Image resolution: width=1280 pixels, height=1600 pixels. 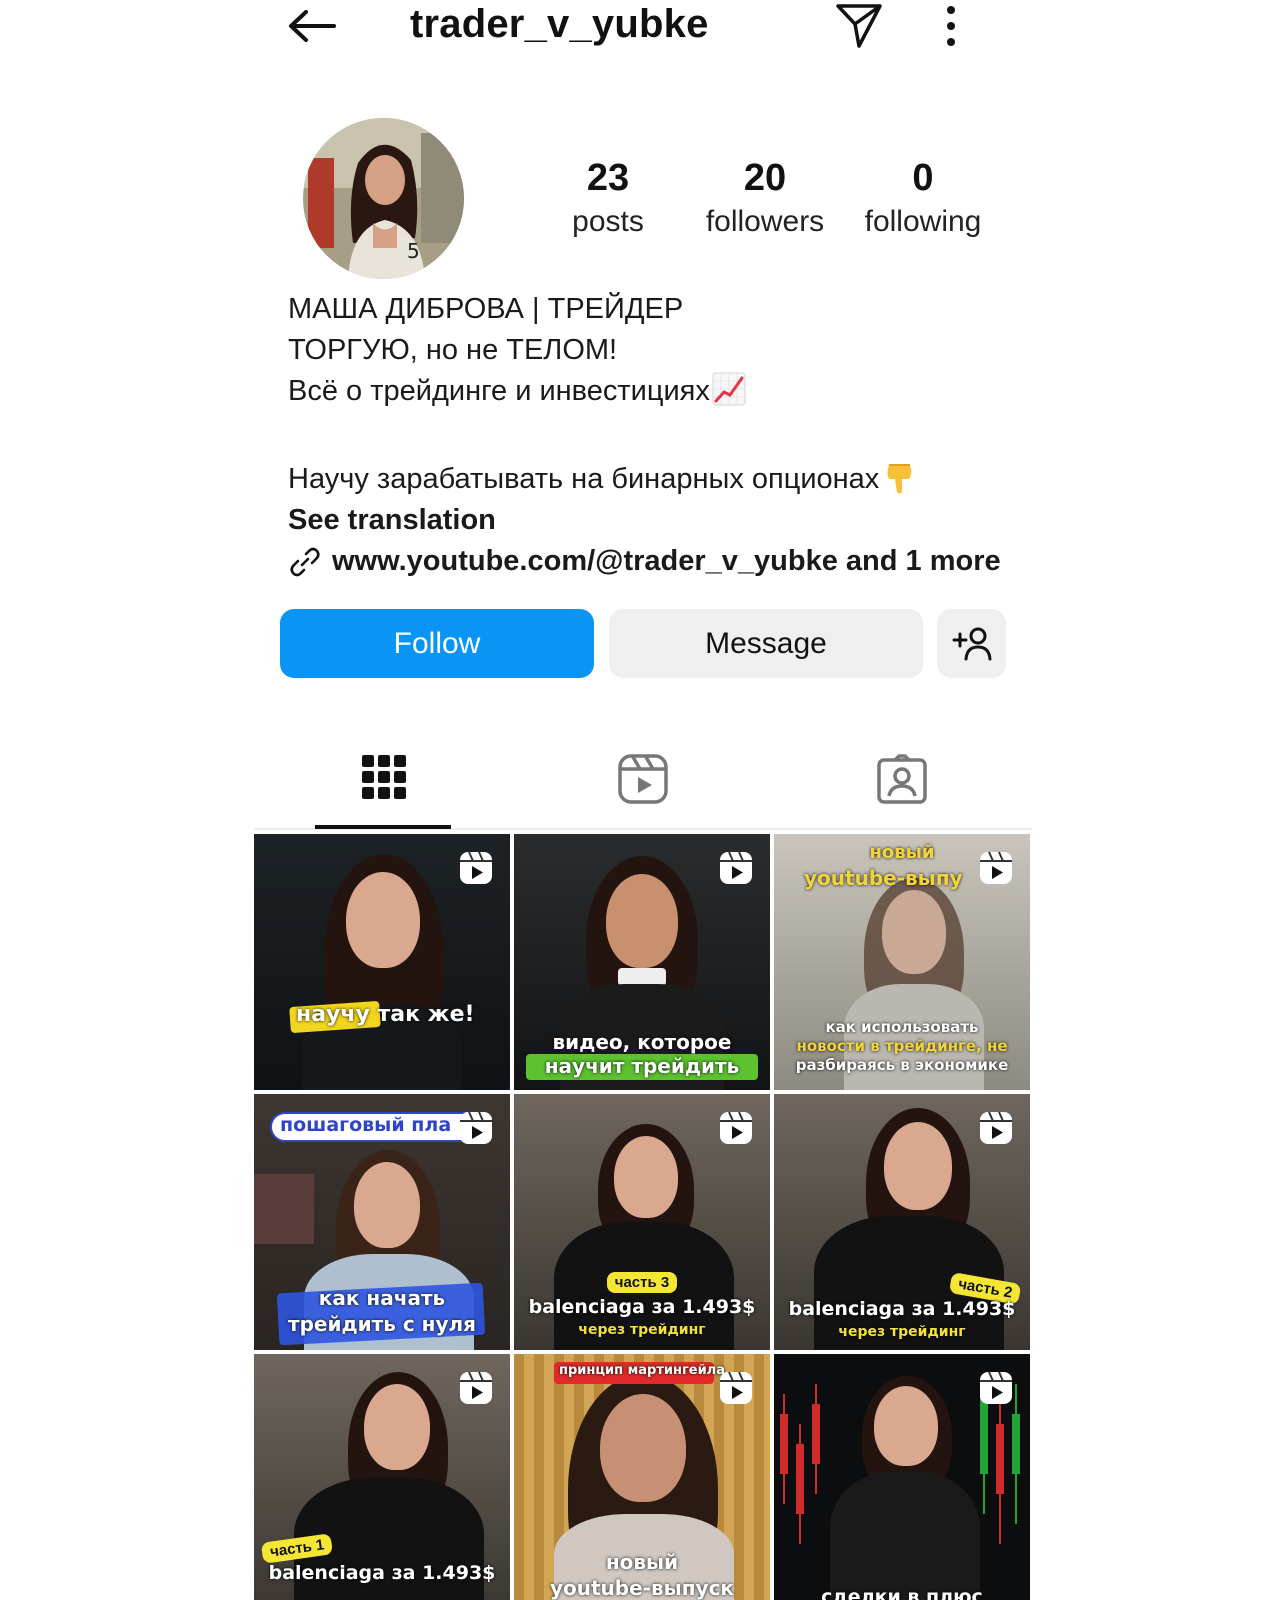 What do you see at coordinates (284, 1209) in the screenshot?
I see `post-4-shelf` at bounding box center [284, 1209].